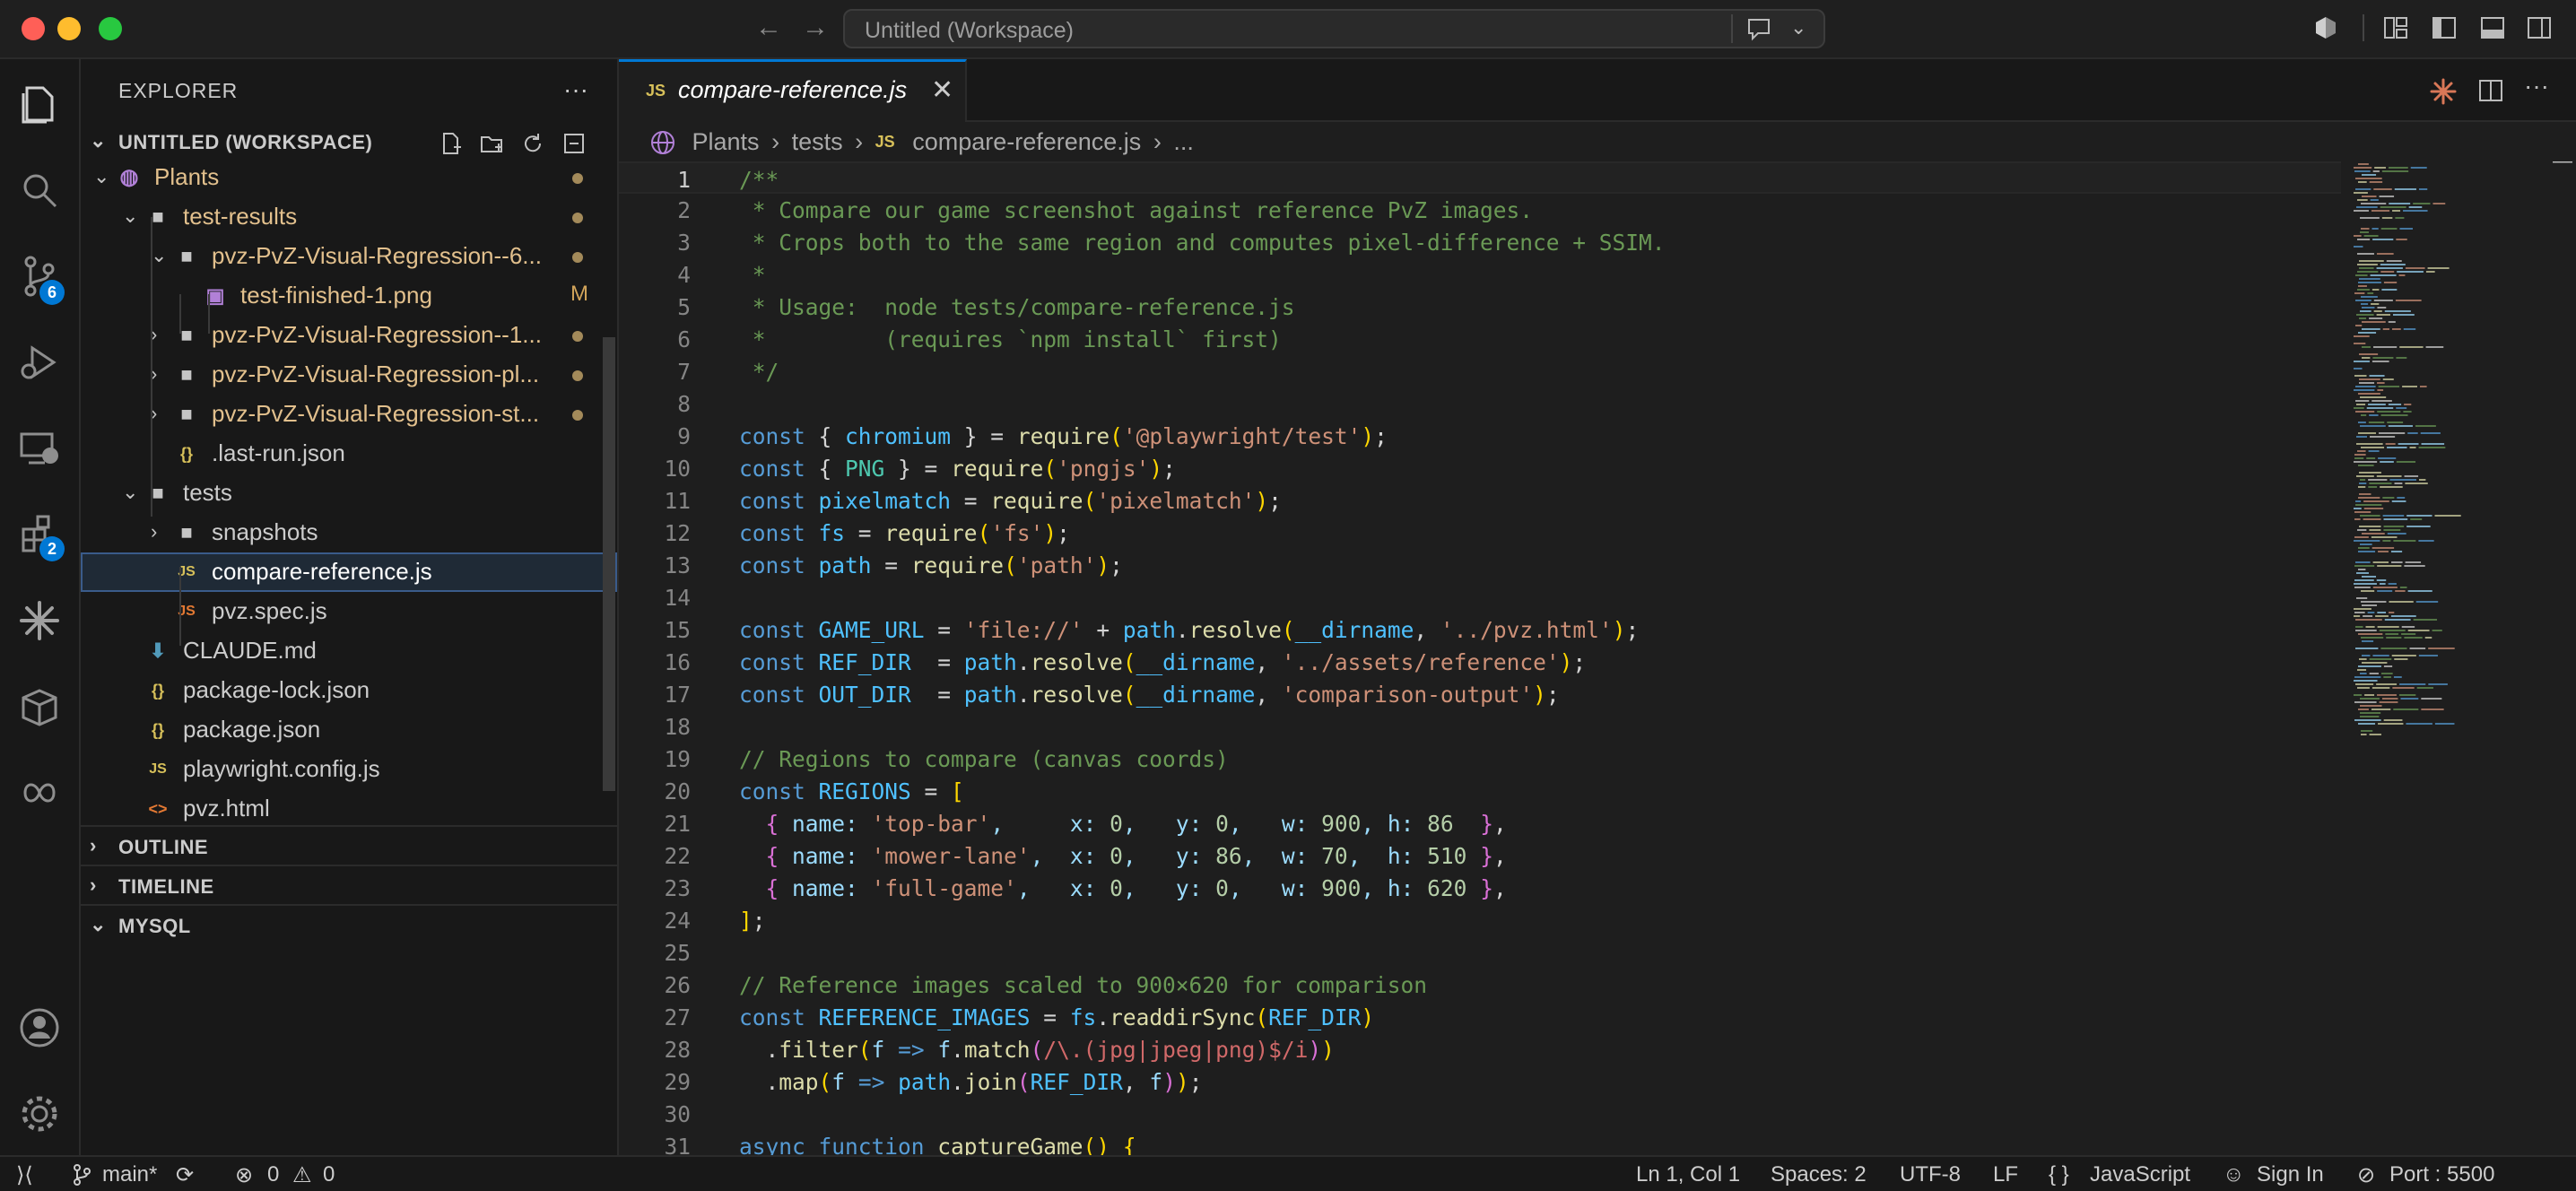 The height and width of the screenshot is (1191, 2576). What do you see at coordinates (349, 532) in the screenshot?
I see `tree-item: › ■ snapshots` at bounding box center [349, 532].